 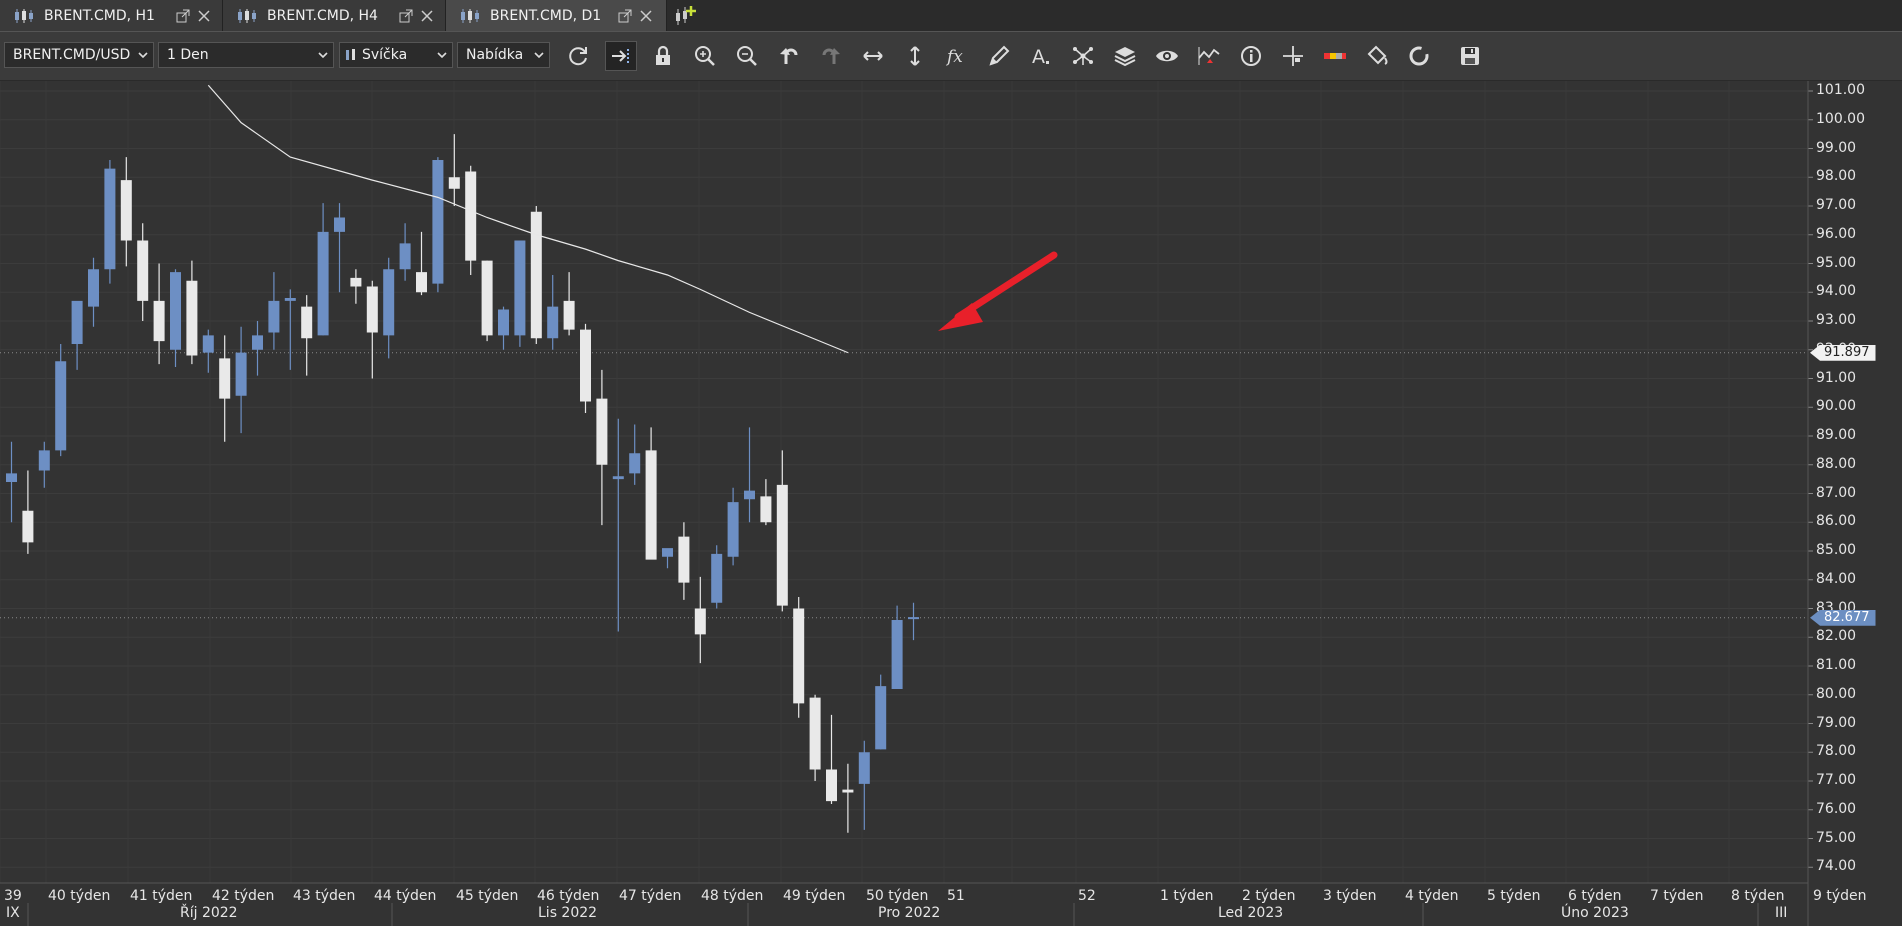 I want to click on week-label: 4 týden, so click(x=1432, y=896).